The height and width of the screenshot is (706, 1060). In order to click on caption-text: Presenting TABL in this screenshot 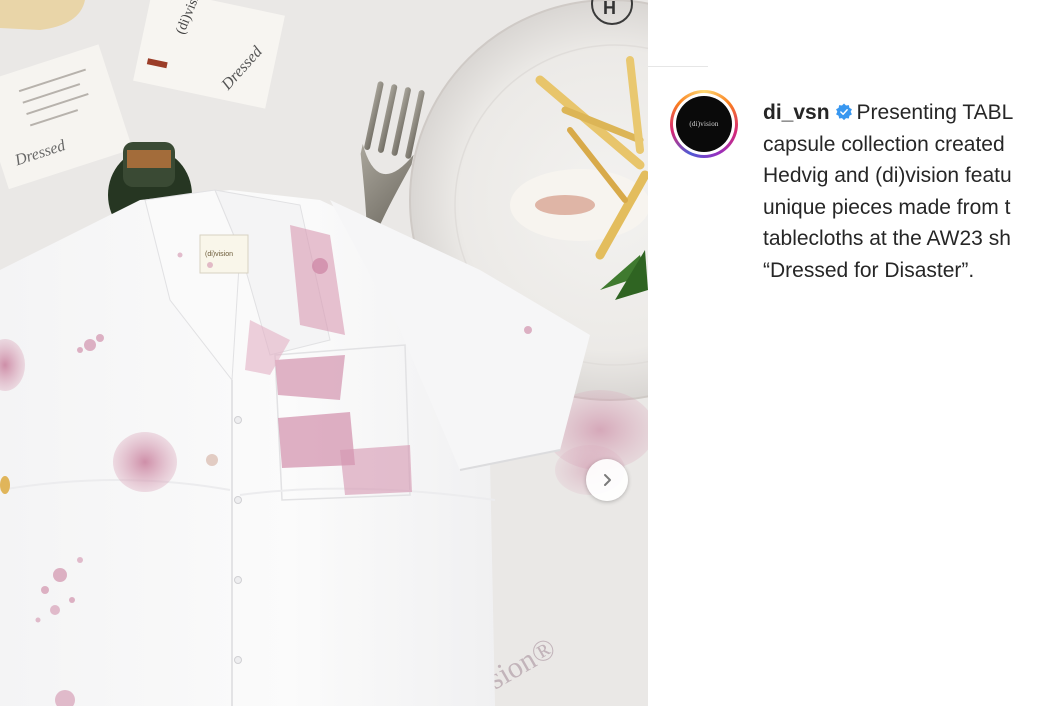, I will do `click(935, 112)`.